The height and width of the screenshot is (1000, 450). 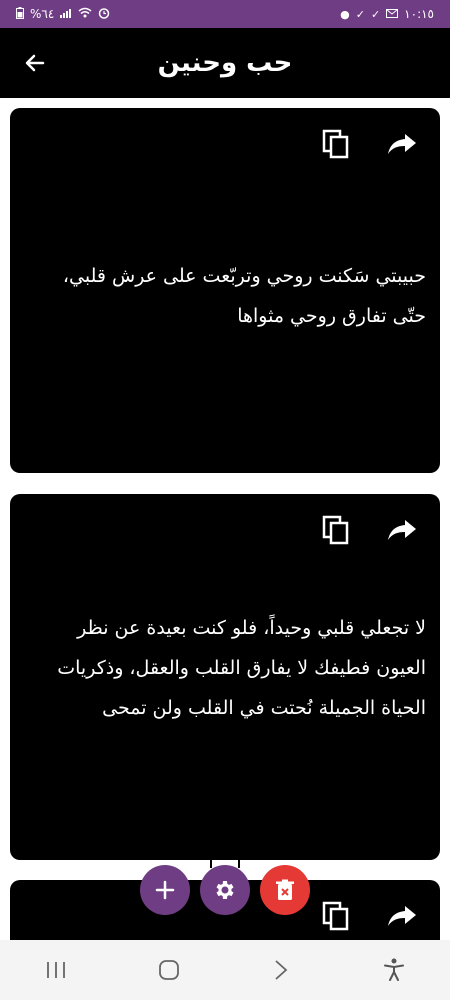 I want to click on back-button, so click(x=35, y=63).